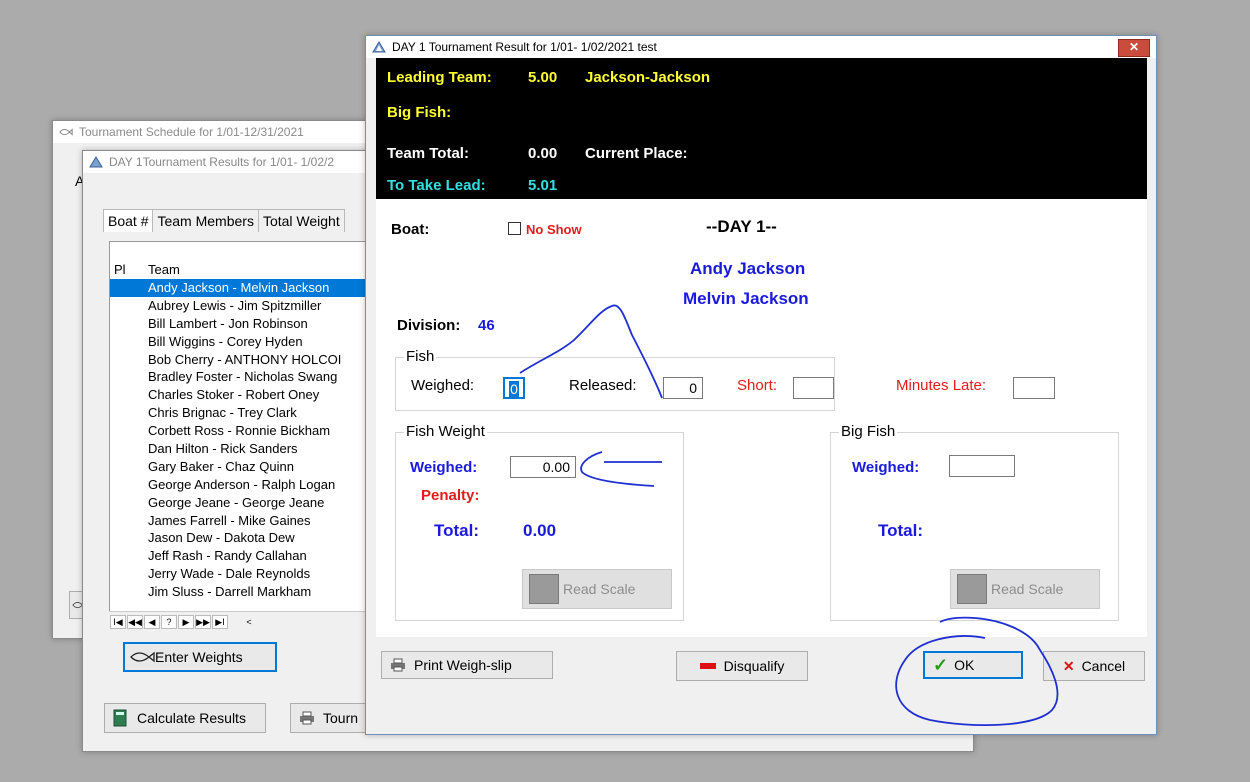 The image size is (1250, 782). I want to click on nav-button: ◀◀, so click(135, 622).